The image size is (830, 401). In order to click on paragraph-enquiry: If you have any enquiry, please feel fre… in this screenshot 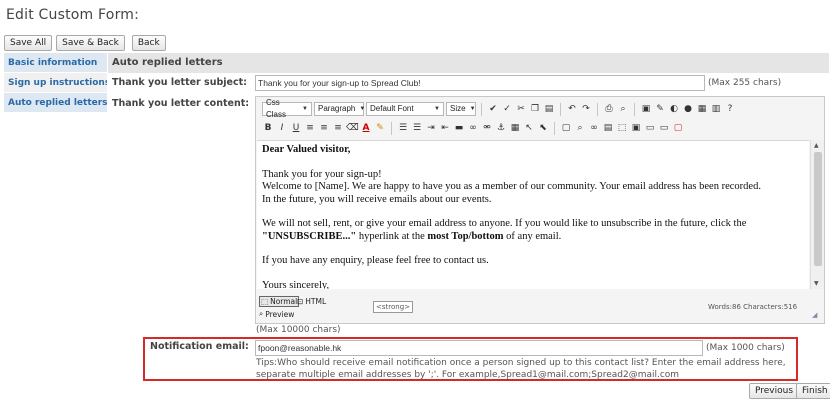, I will do `click(535, 261)`.